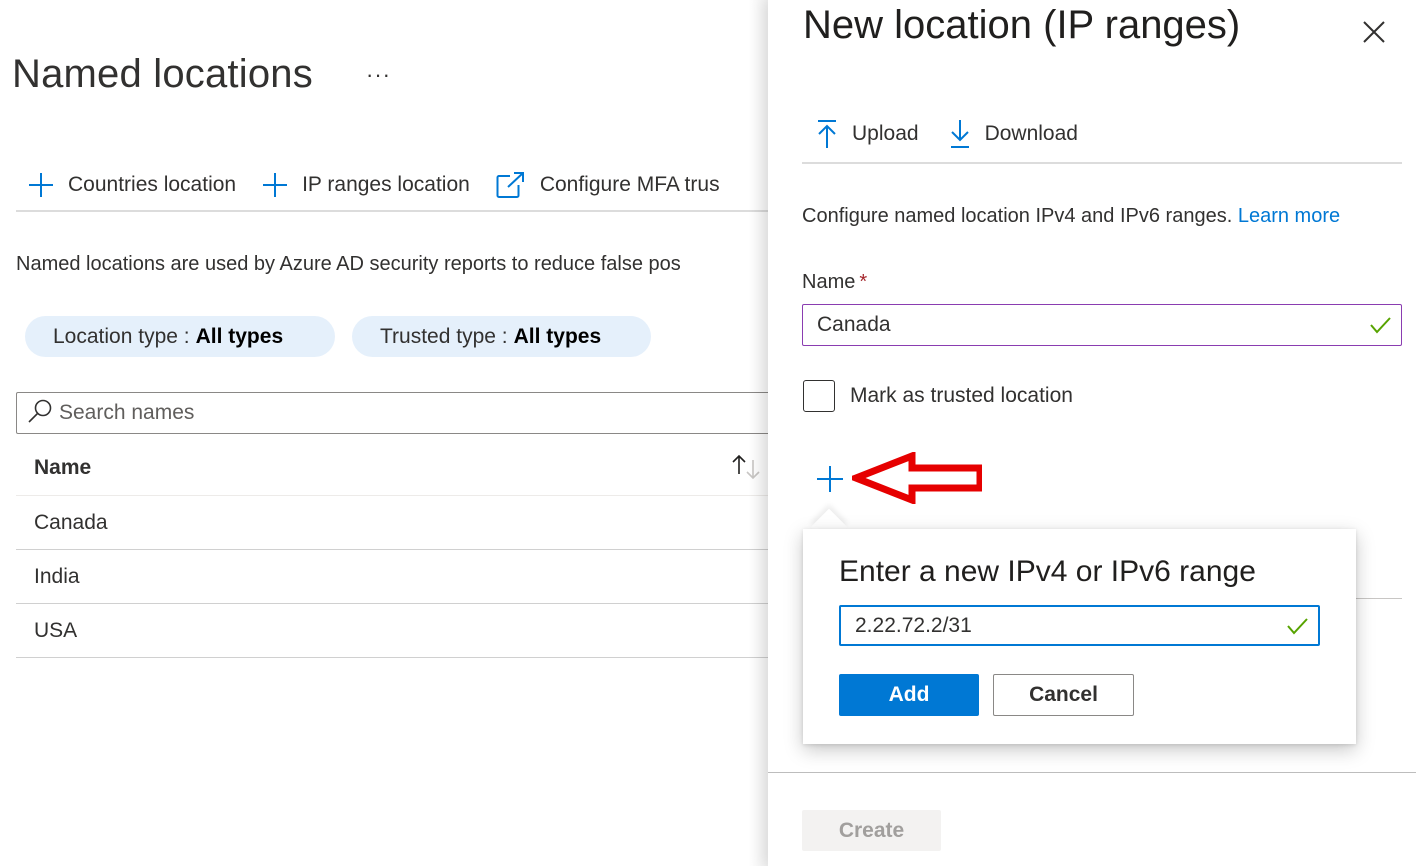  Describe the element at coordinates (444, 336) in the screenshot. I see `filter-label: Trusted type :` at that location.